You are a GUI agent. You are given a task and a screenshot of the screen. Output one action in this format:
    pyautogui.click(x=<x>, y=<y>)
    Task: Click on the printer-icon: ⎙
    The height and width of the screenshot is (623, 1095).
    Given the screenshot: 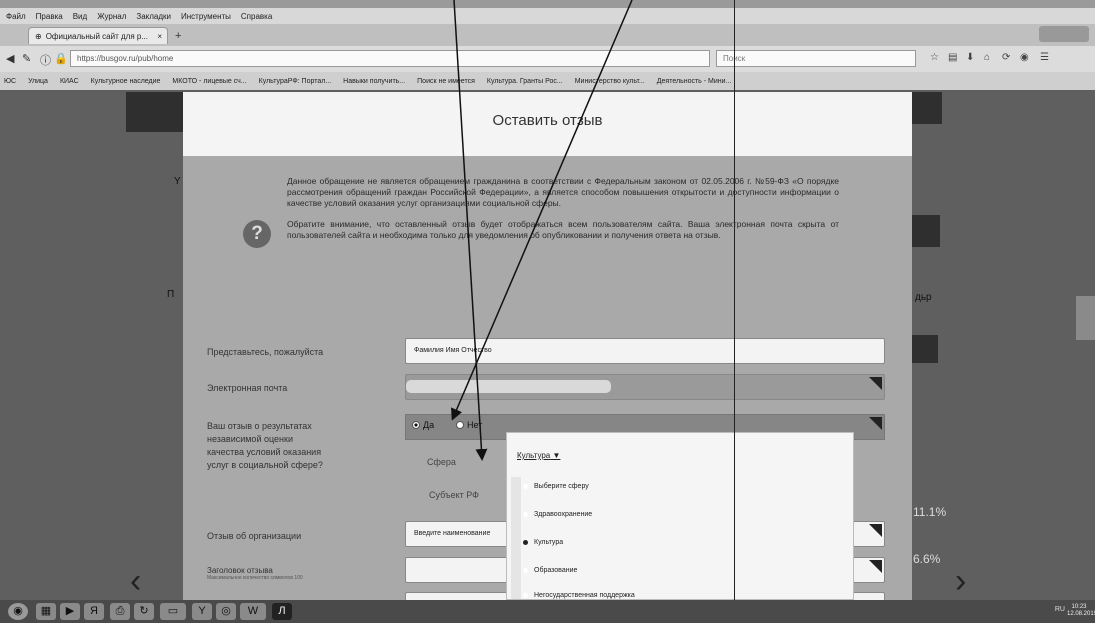 What is the action you would take?
    pyautogui.click(x=120, y=611)
    